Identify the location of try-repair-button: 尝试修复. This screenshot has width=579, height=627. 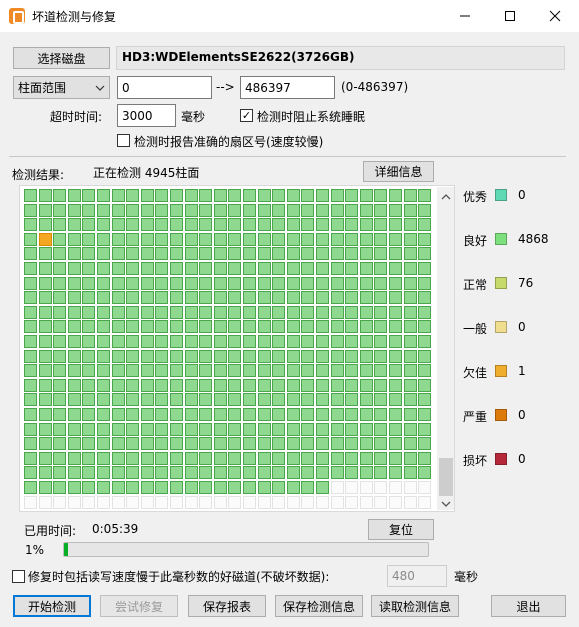
(139, 606).